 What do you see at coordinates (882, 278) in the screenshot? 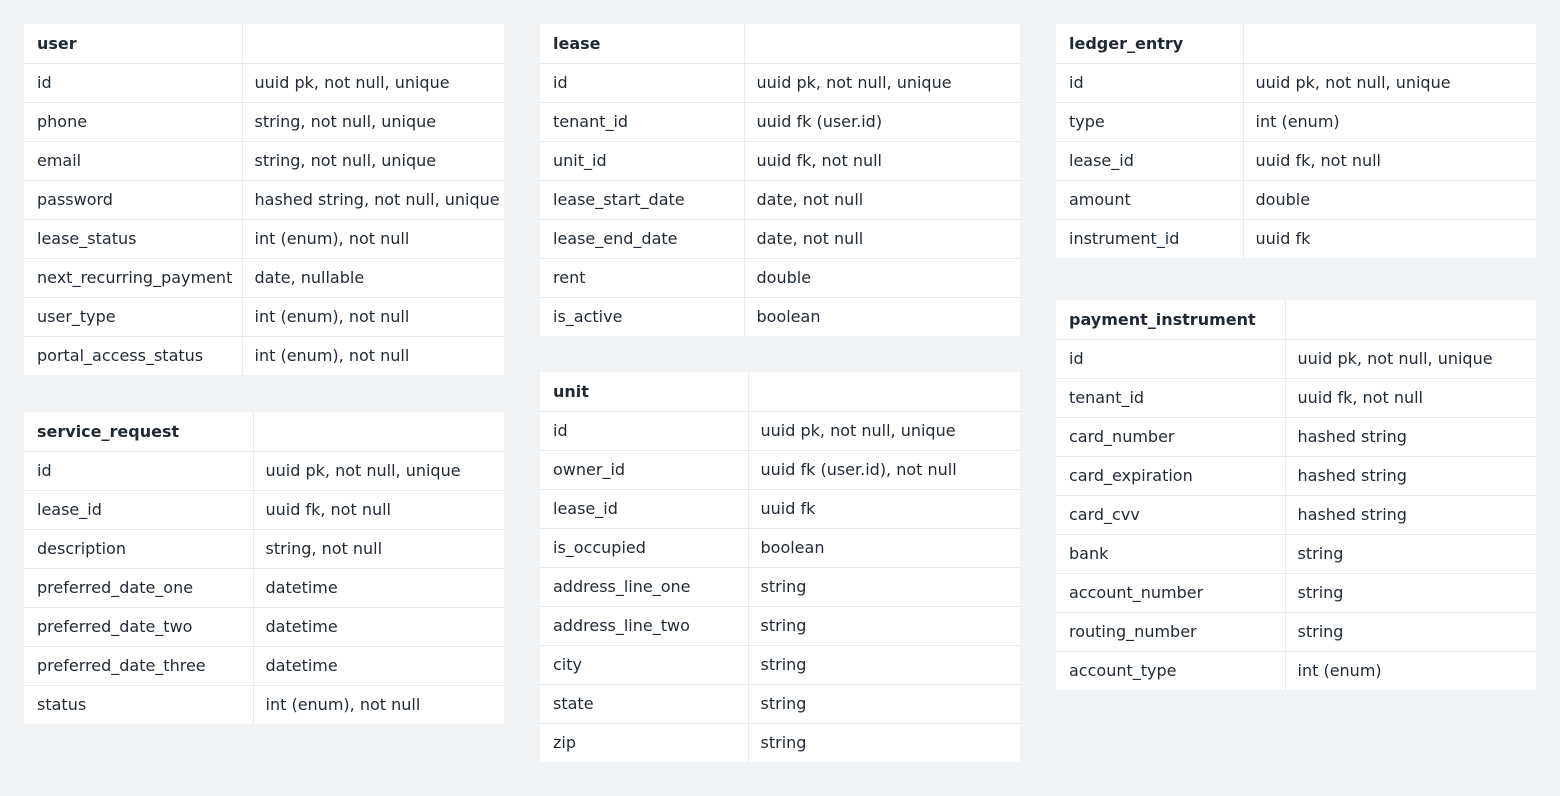
I see `field-spec-cell: double` at bounding box center [882, 278].